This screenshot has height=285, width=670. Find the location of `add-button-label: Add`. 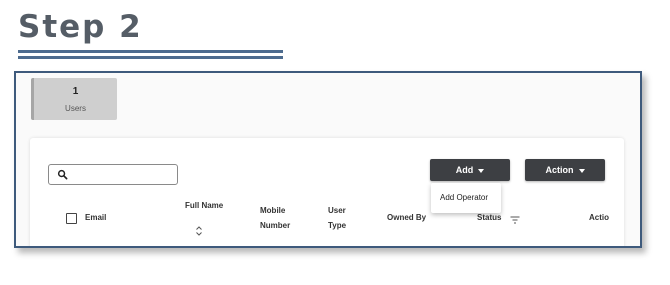

add-button-label: Add is located at coordinates (464, 170).